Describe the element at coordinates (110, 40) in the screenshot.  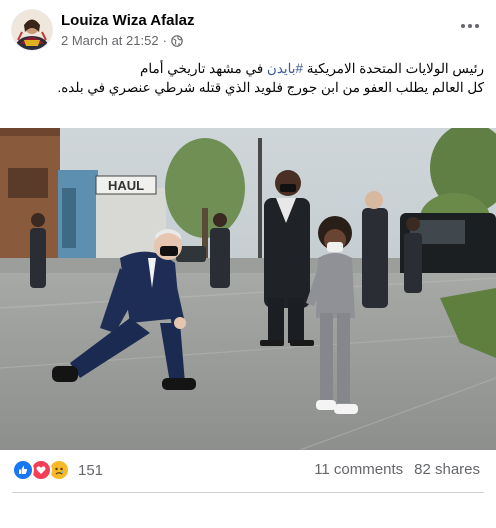
I see `post-timestamp: 2 March at 21:52` at that location.